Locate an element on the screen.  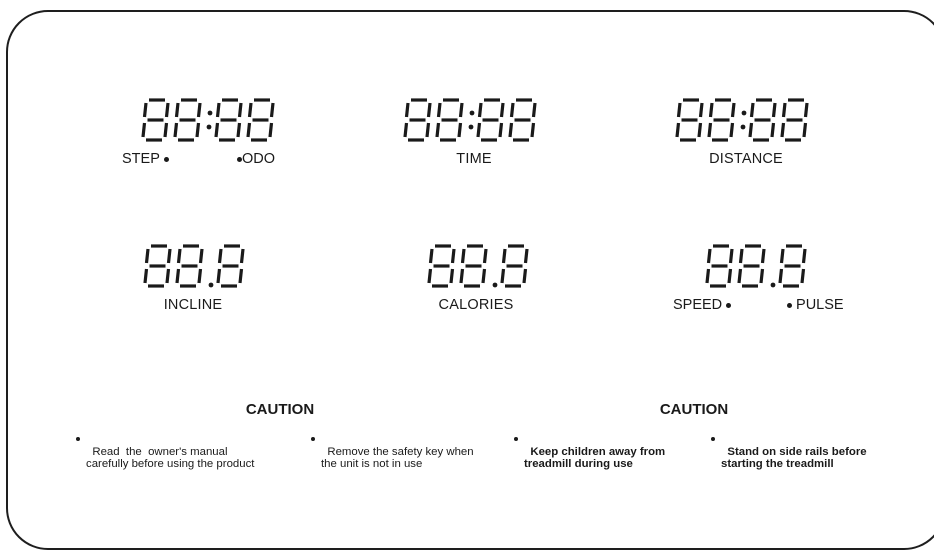
incline-display is located at coordinates (194, 266).